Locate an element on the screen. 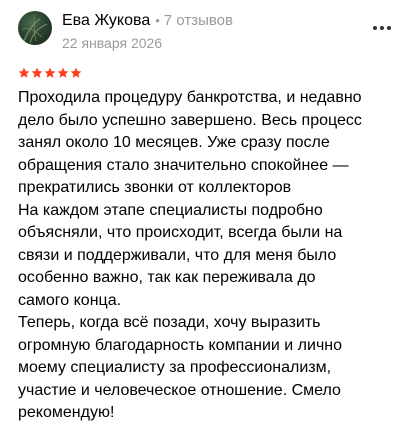  review-text-line: участие и человеческое отношение. Смело is located at coordinates (179, 390).